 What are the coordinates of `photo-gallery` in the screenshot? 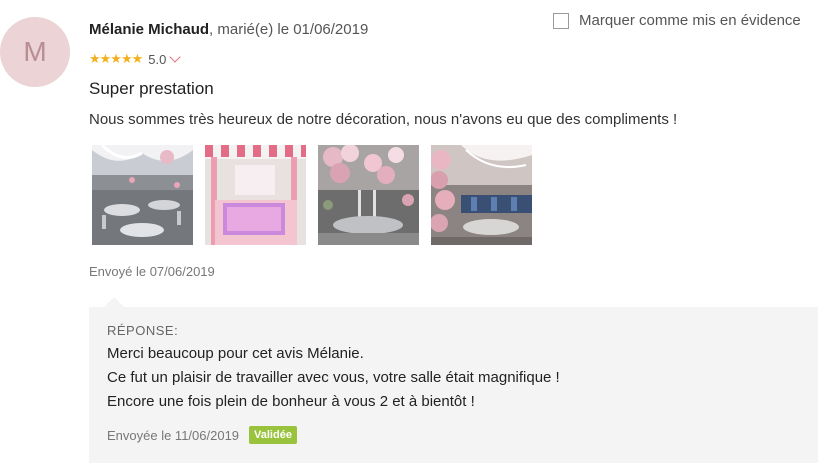 It's located at (312, 195).